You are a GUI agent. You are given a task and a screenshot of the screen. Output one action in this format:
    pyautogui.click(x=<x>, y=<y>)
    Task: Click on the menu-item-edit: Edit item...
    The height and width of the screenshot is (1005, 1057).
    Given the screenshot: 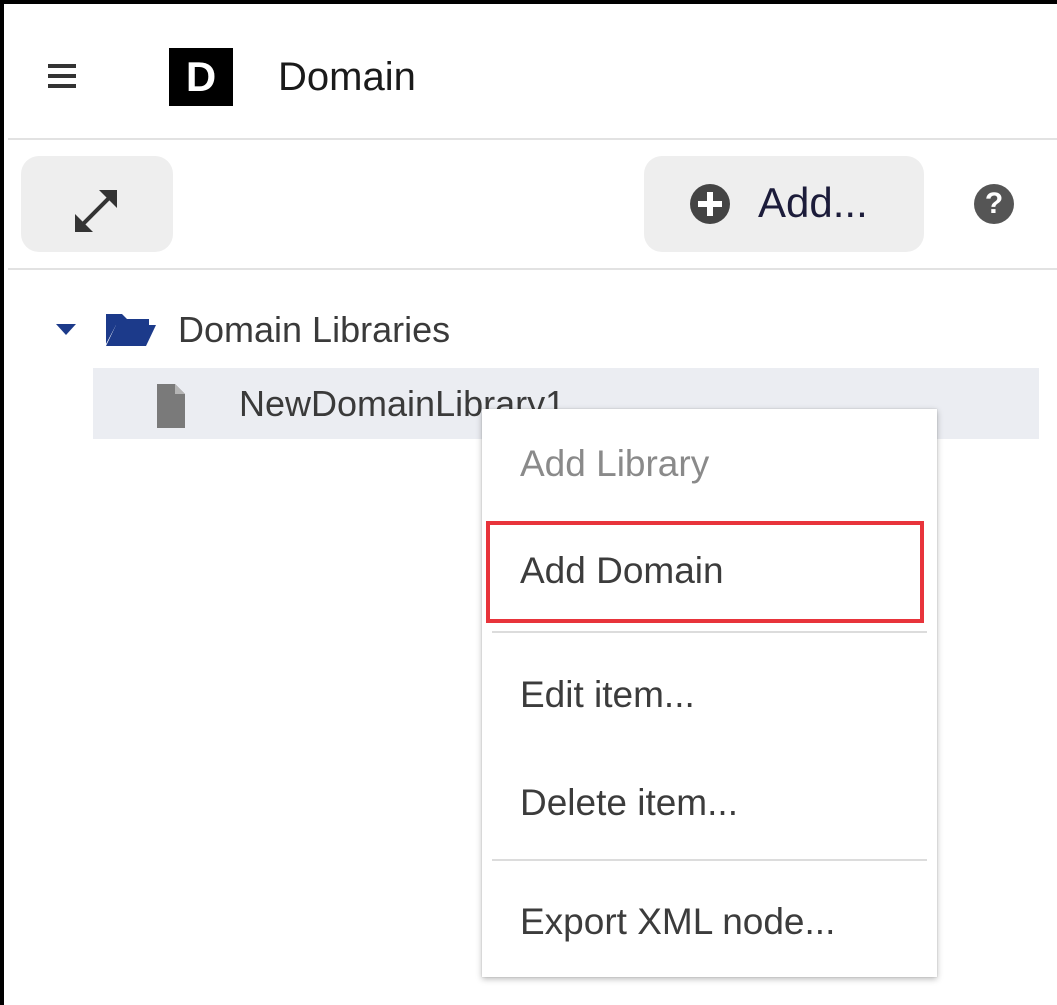 What is the action you would take?
    pyautogui.click(x=709, y=695)
    